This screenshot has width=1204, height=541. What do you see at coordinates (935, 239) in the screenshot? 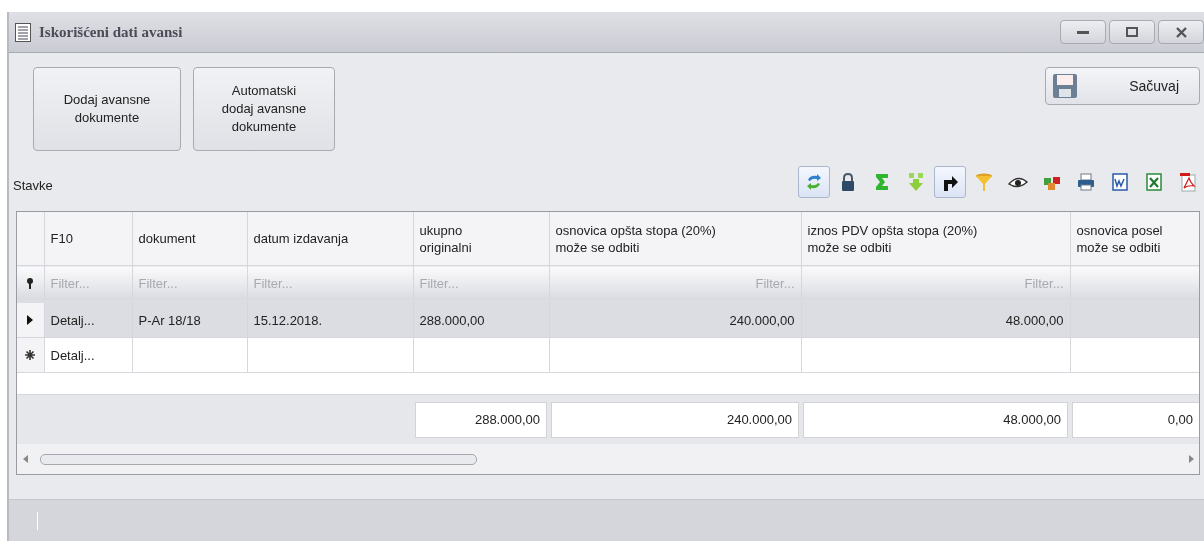
I see `column-header: iznos PDV opšta stopa (20%) može se odbiti` at bounding box center [935, 239].